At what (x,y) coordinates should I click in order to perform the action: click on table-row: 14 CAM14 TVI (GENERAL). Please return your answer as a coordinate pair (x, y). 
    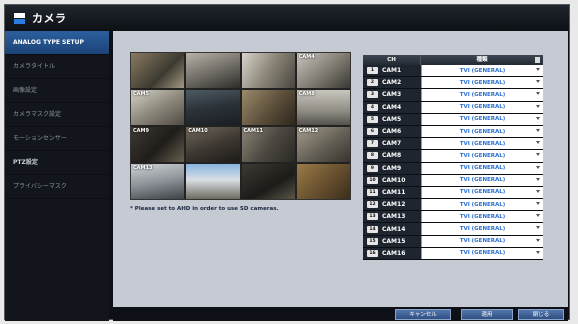
    Looking at the image, I should click on (453, 229).